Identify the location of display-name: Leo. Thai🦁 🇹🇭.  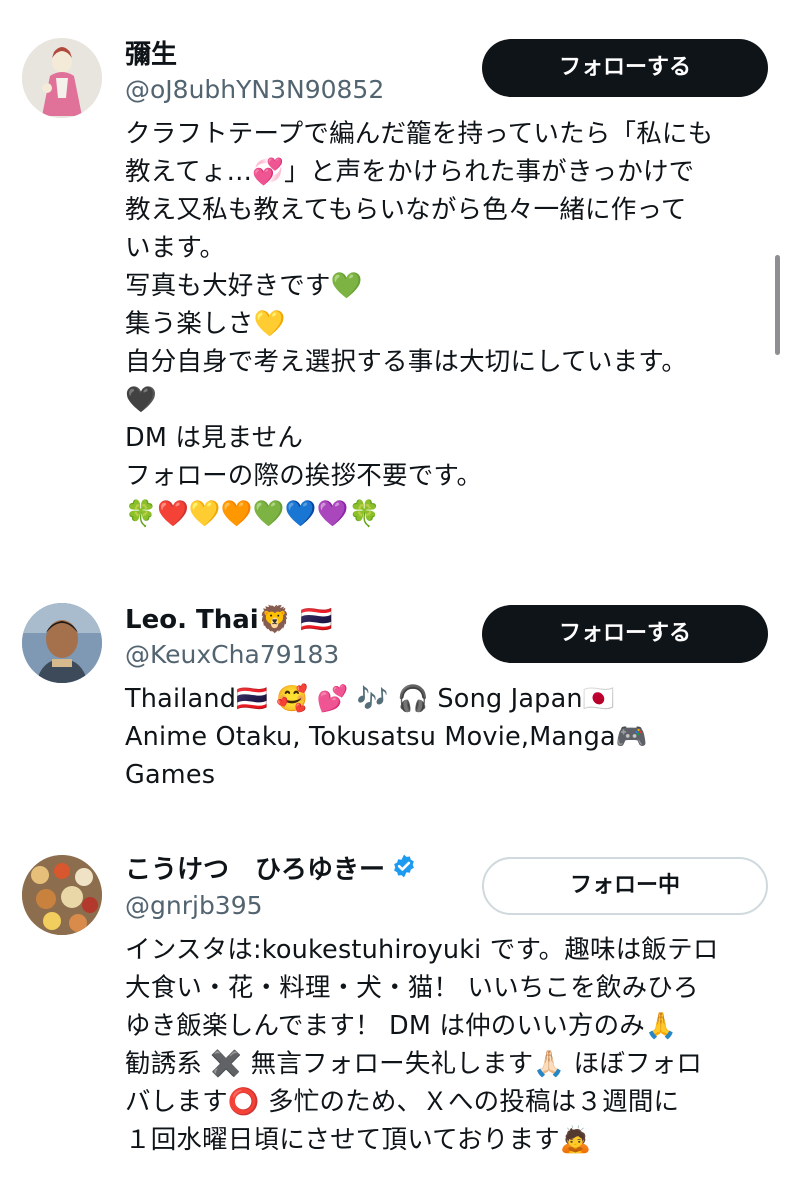
(229, 620).